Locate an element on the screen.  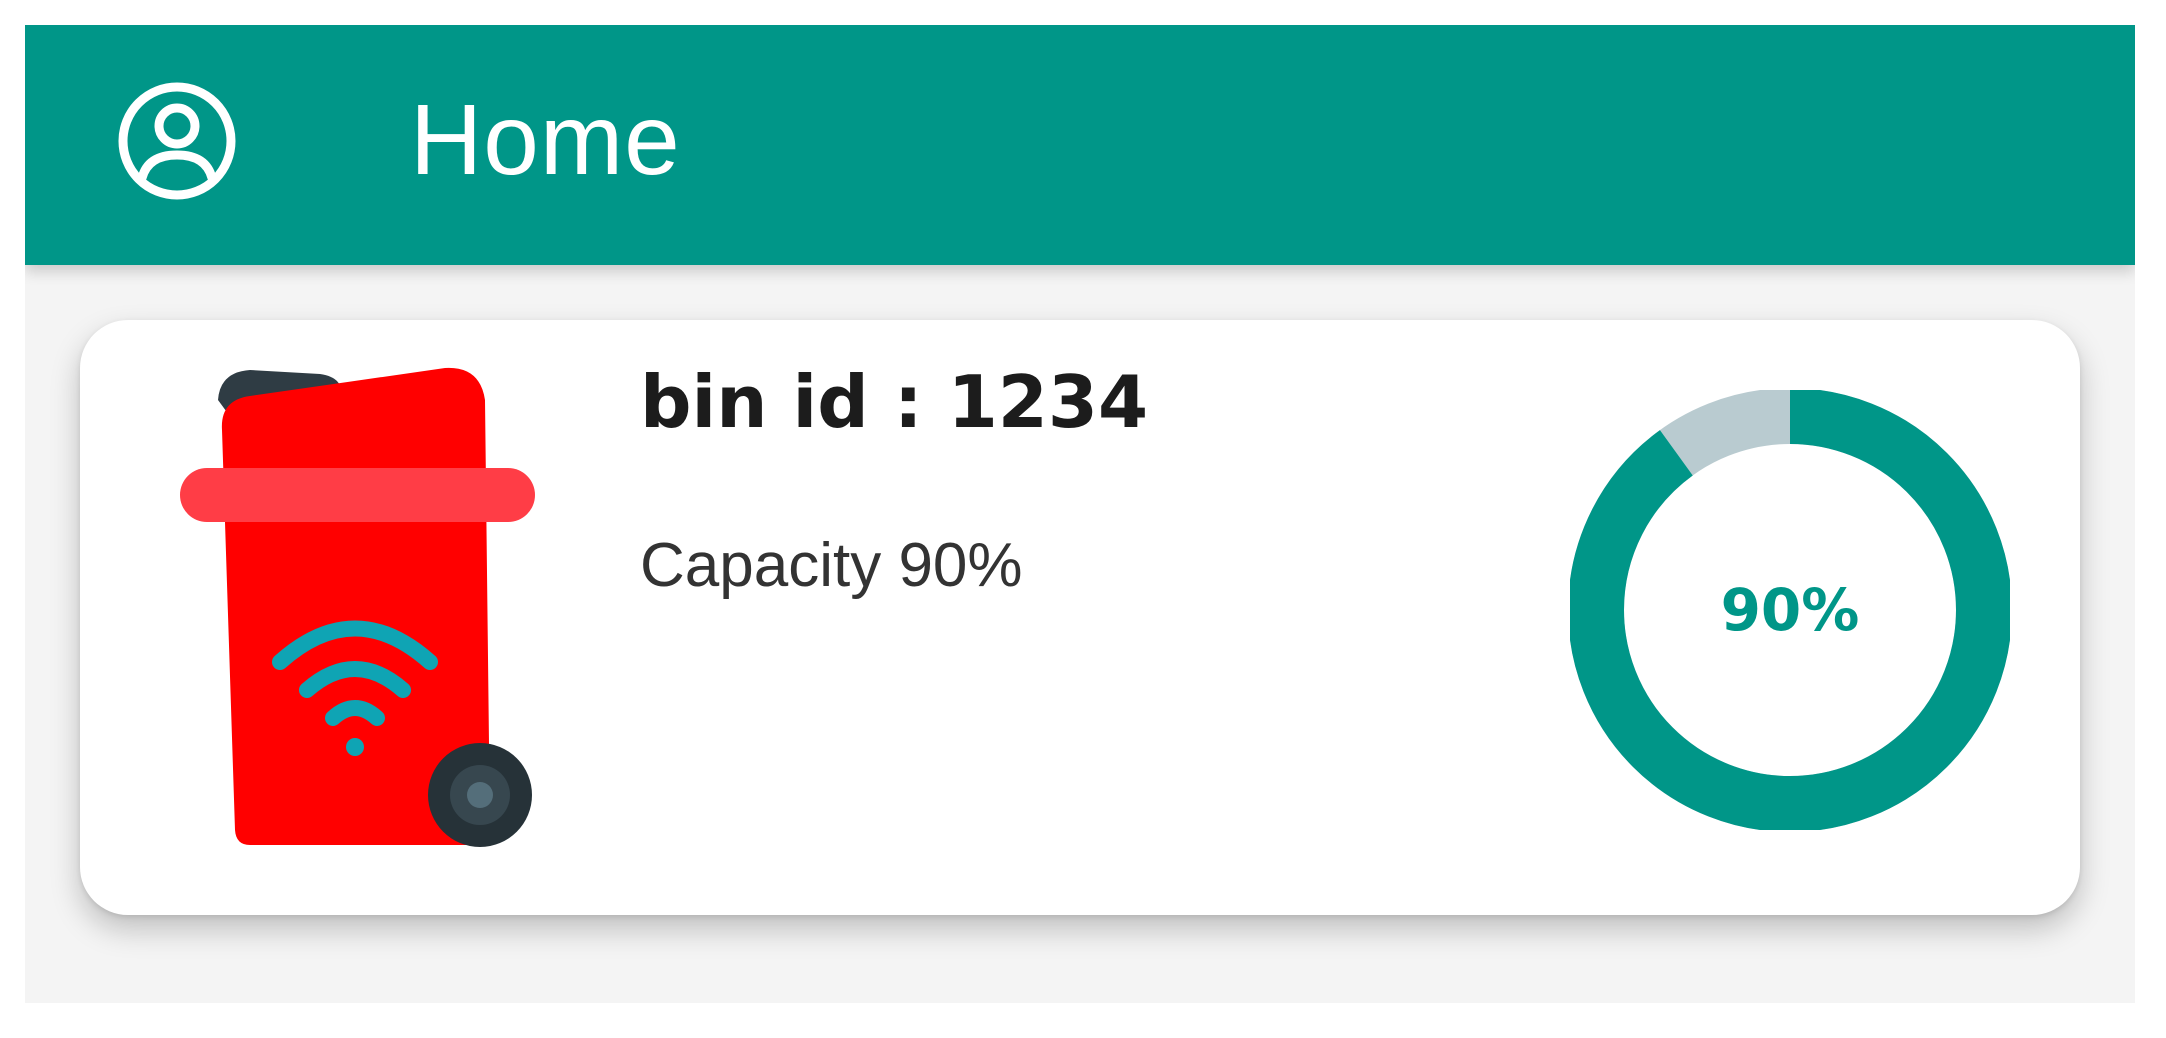
capacity-gauge: 90% is located at coordinates (1790, 610).